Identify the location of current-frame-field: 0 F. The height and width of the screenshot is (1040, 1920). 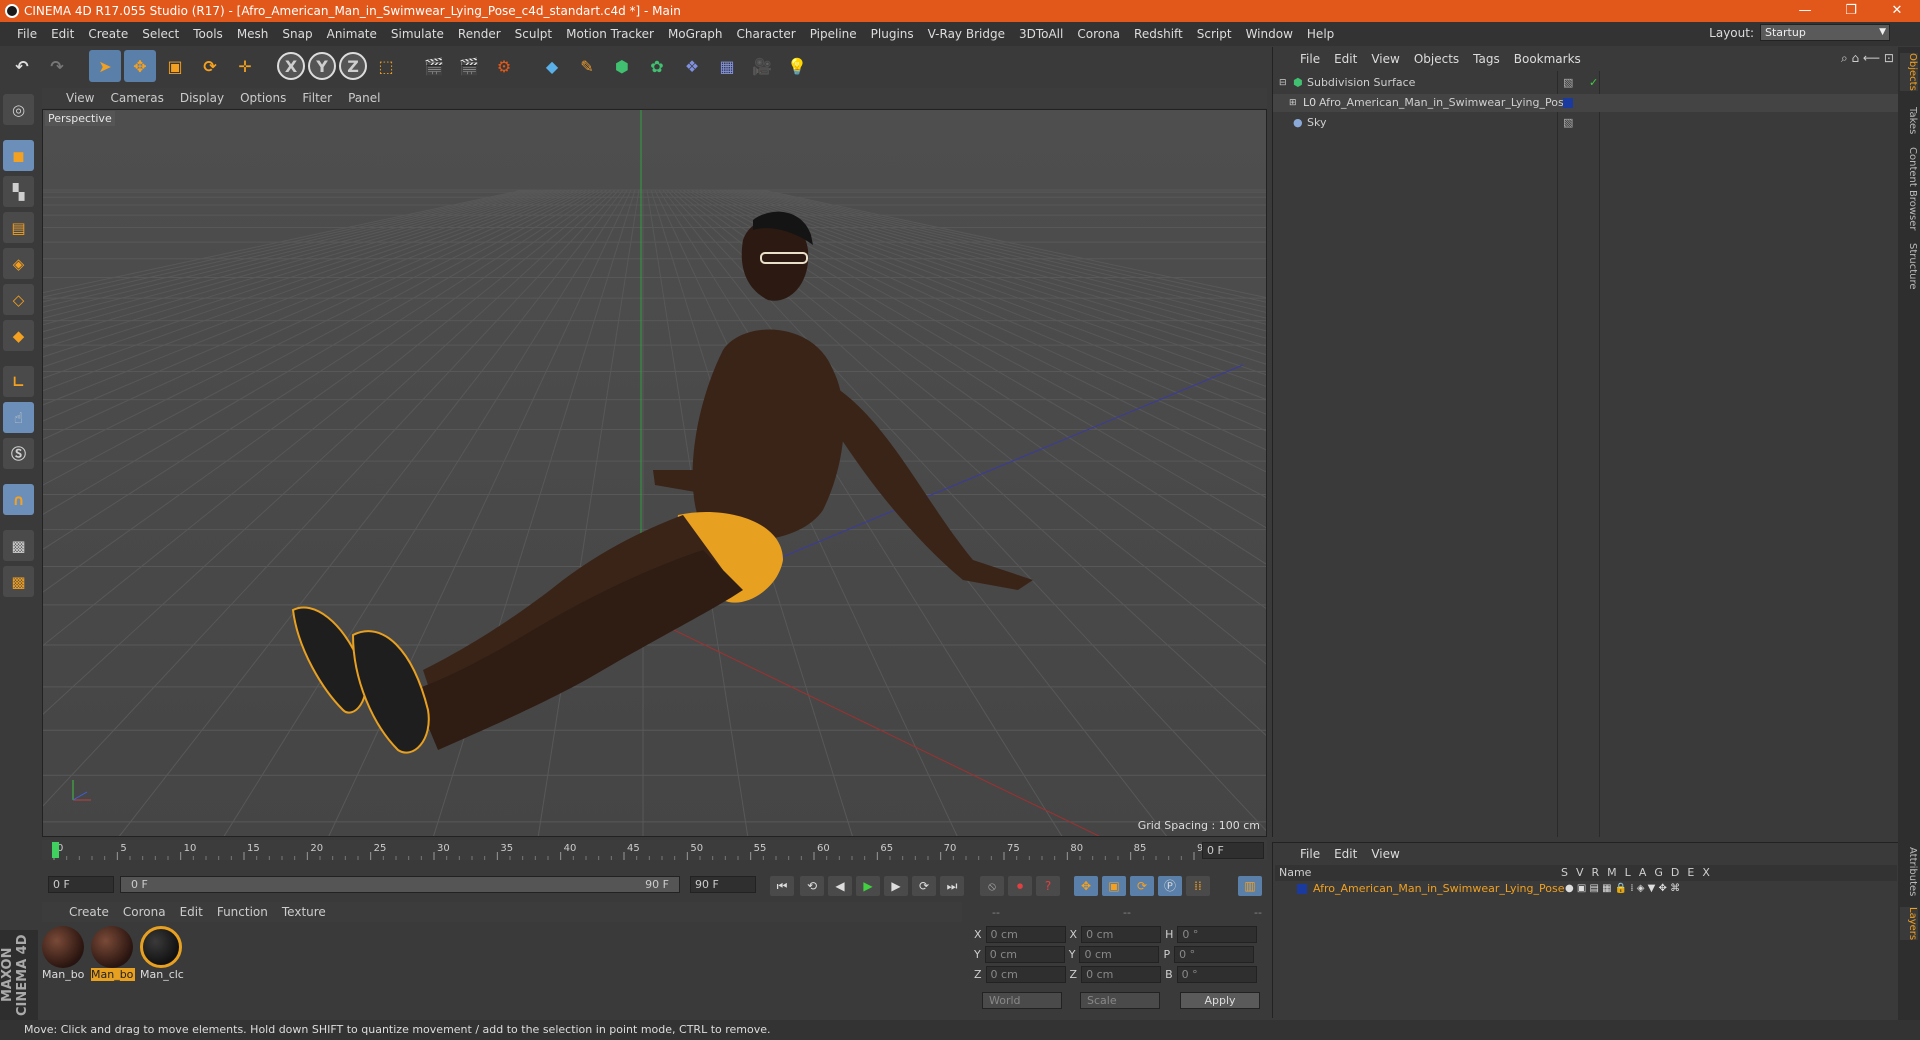
(1233, 850).